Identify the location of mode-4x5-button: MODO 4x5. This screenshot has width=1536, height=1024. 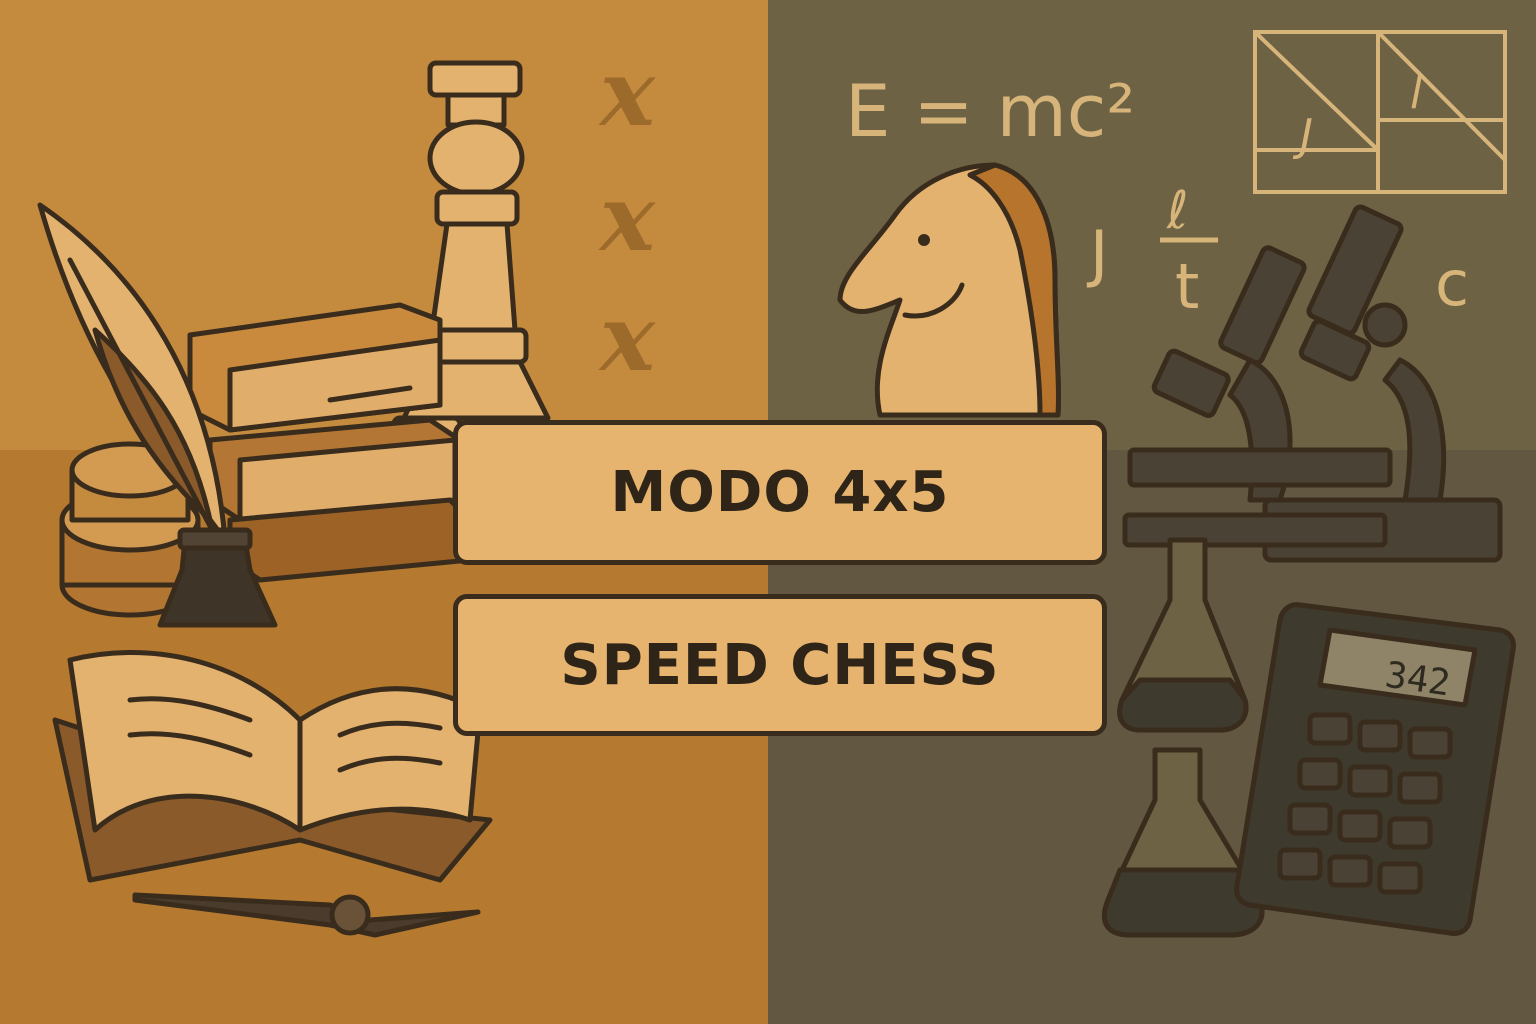
(780, 492).